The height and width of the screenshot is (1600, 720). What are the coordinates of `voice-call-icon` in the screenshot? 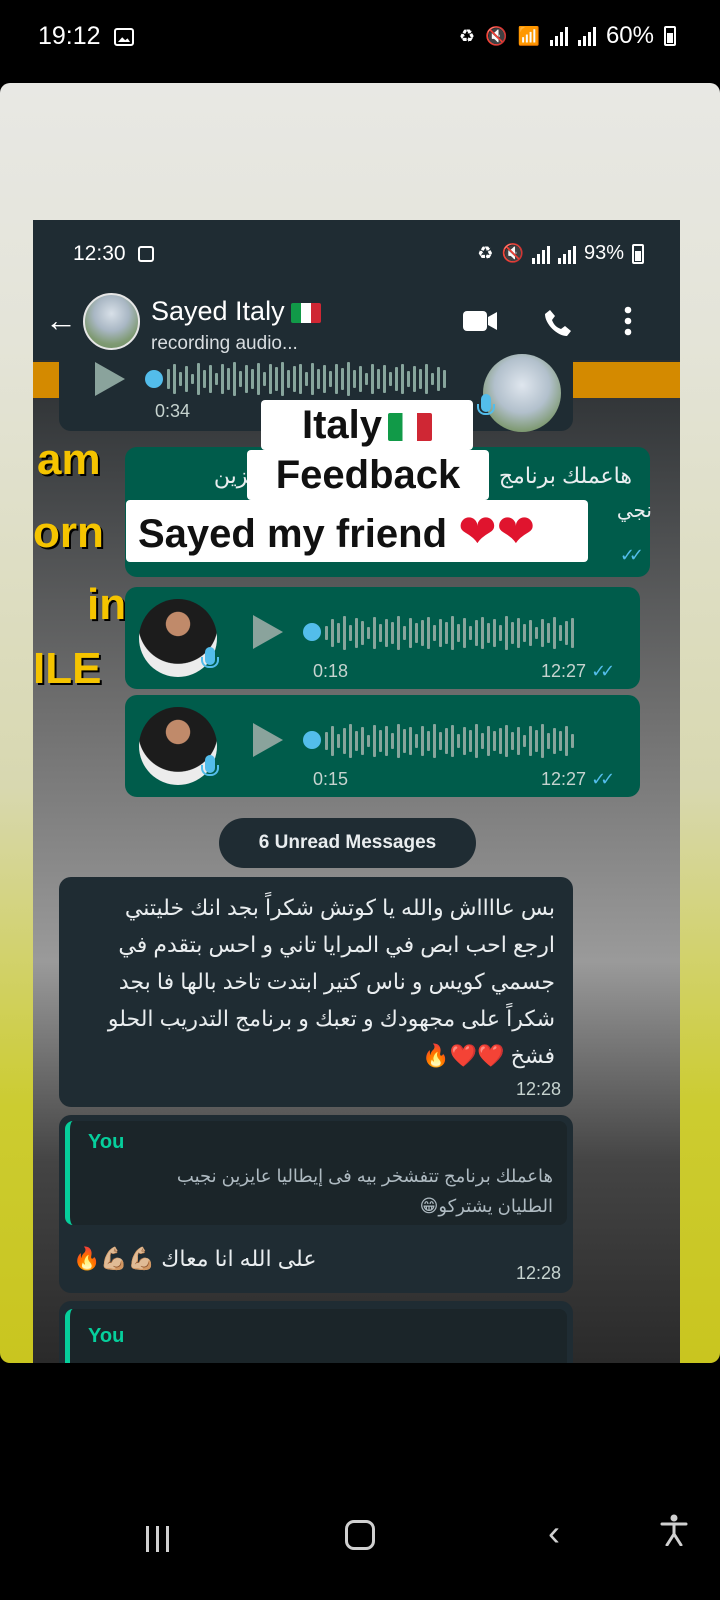 It's located at (558, 326).